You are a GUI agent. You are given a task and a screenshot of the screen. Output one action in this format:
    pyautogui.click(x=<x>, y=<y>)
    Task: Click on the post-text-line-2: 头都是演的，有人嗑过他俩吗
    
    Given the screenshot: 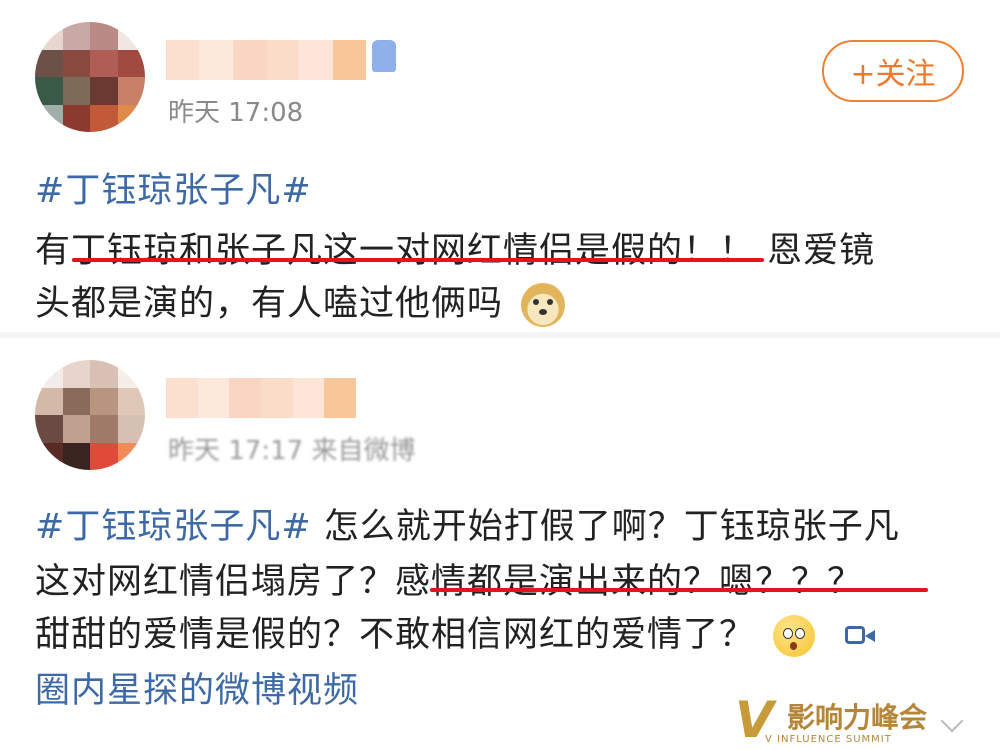 What is the action you would take?
    pyautogui.click(x=300, y=301)
    